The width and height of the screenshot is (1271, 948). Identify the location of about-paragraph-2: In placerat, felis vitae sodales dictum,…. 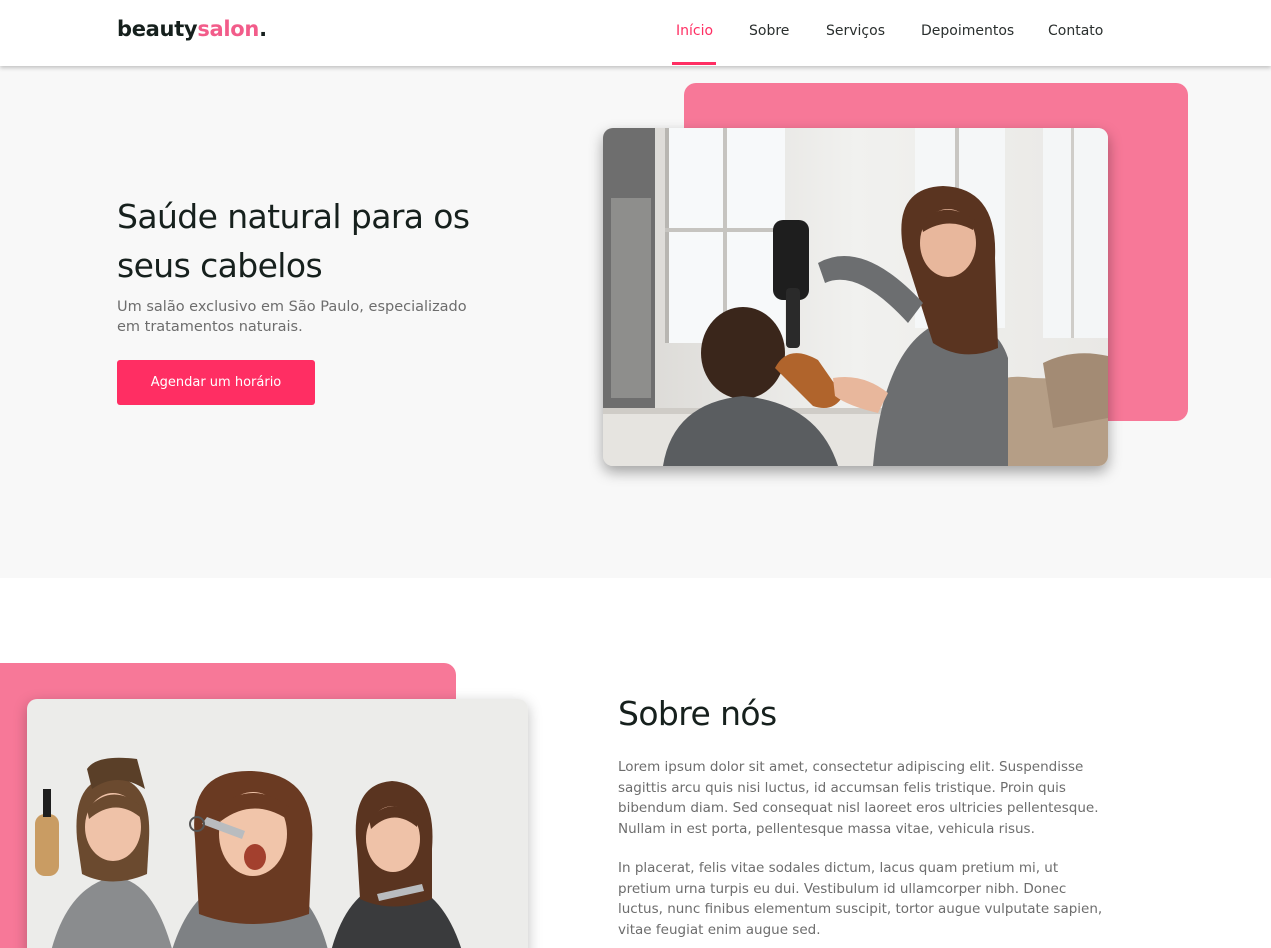
(860, 899).